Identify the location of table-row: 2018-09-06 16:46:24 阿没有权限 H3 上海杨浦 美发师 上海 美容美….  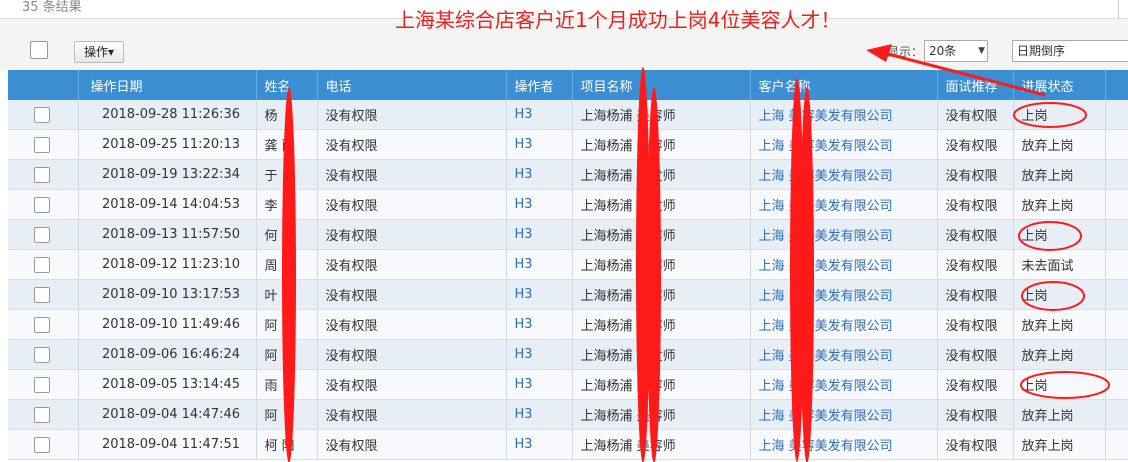
(568, 354).